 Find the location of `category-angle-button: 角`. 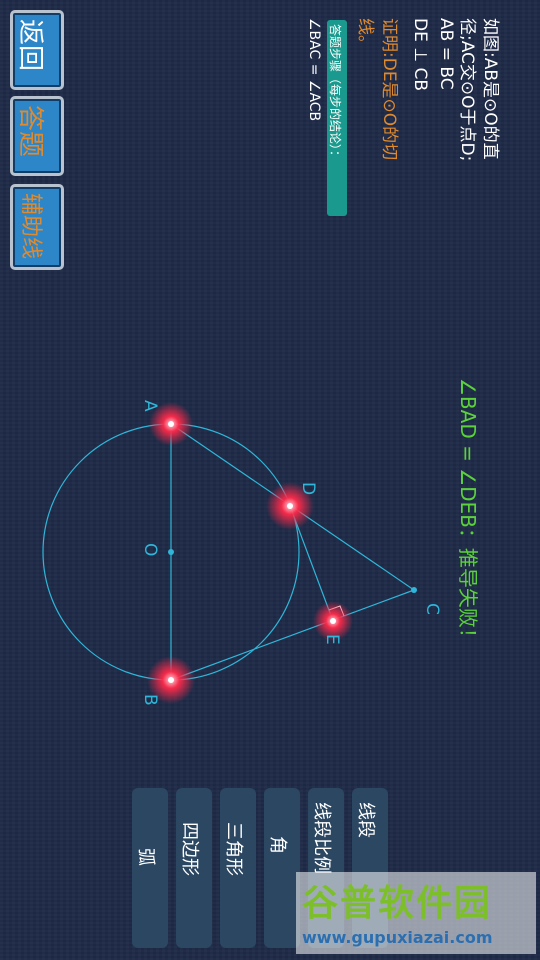

category-angle-button: 角 is located at coordinates (282, 868).